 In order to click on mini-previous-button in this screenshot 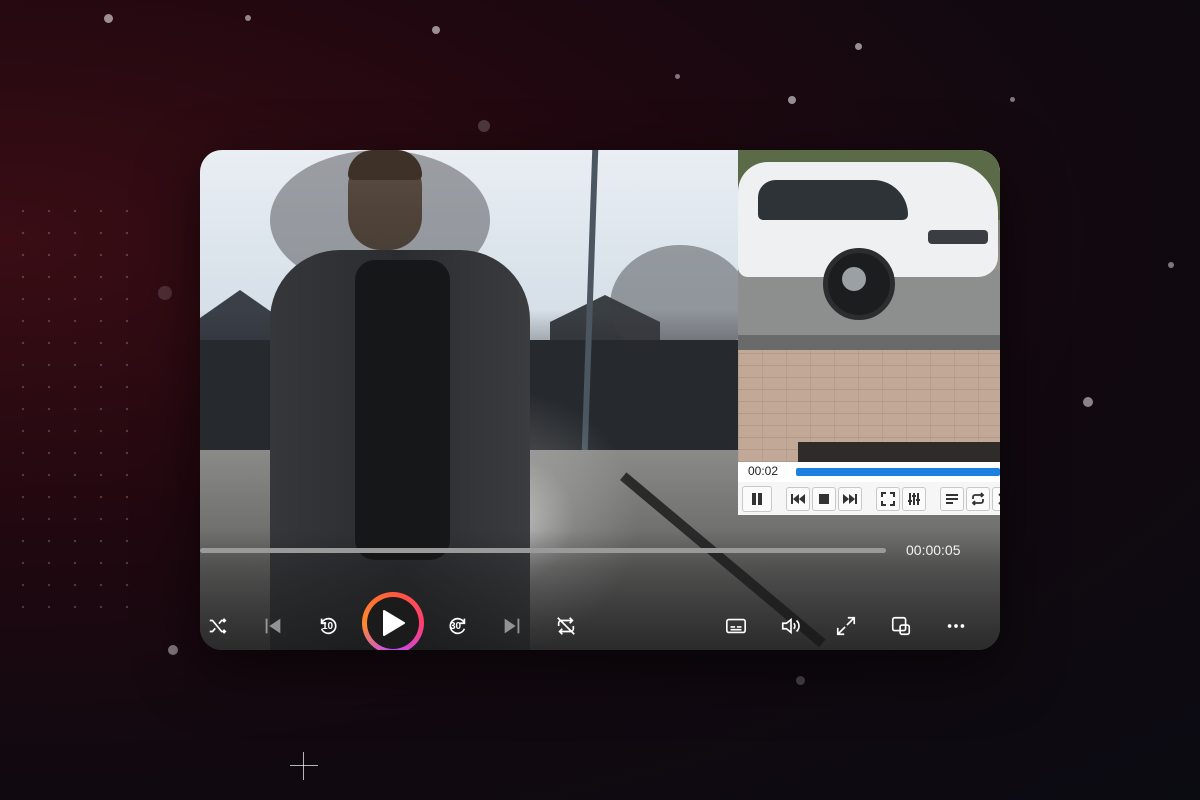, I will do `click(798, 499)`.